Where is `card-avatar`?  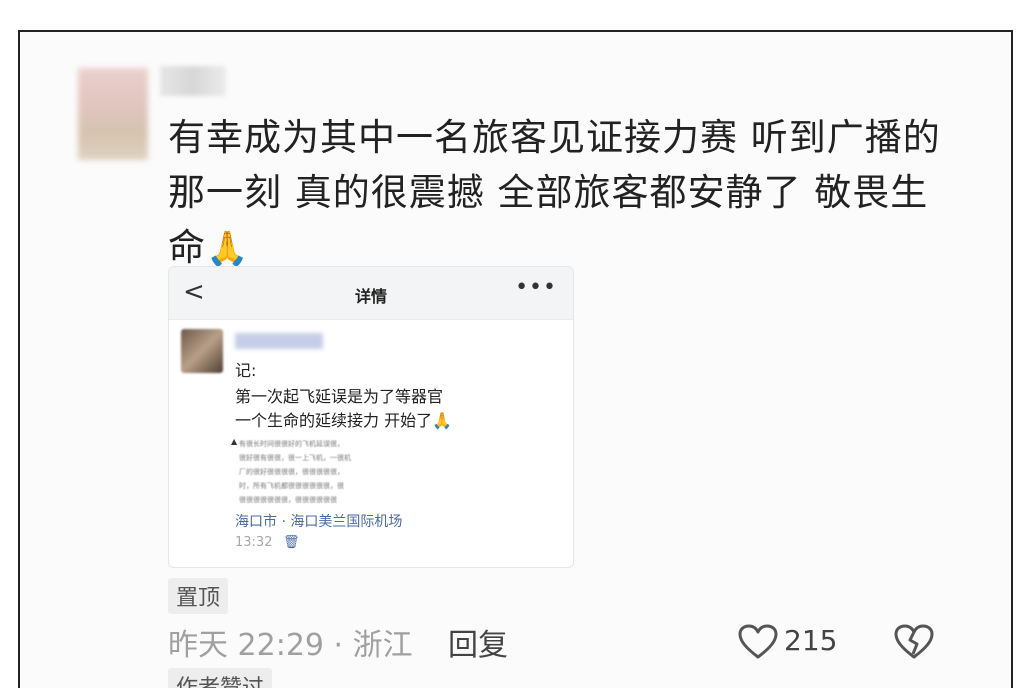
card-avatar is located at coordinates (202, 351).